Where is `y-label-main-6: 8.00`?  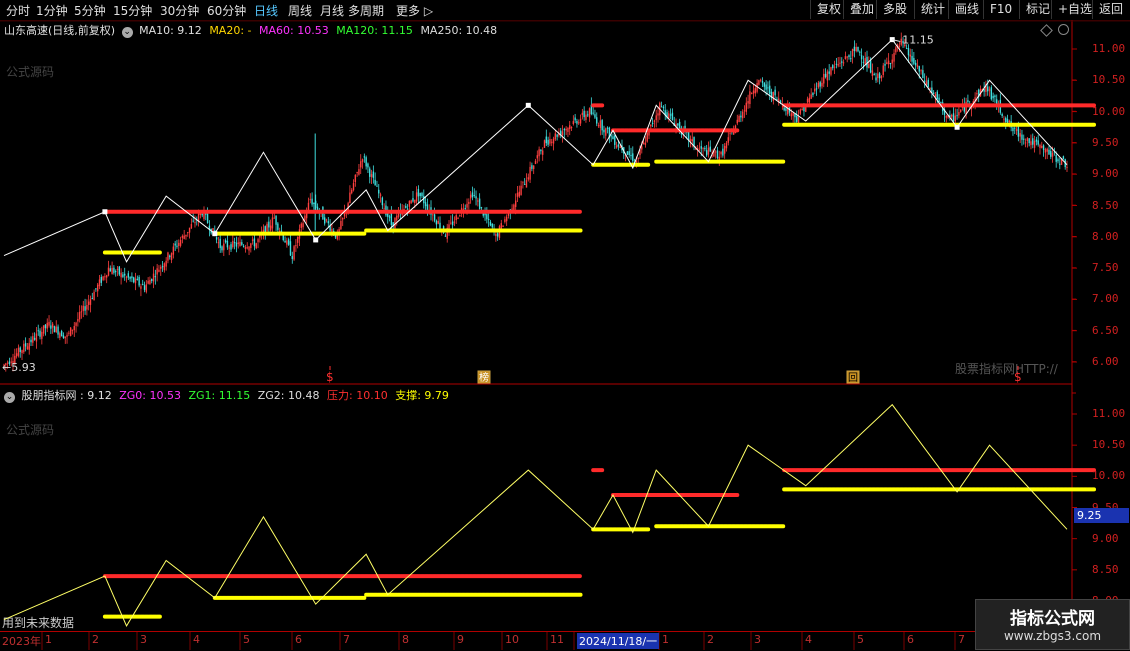 y-label-main-6: 8.00 is located at coordinates (1105, 236).